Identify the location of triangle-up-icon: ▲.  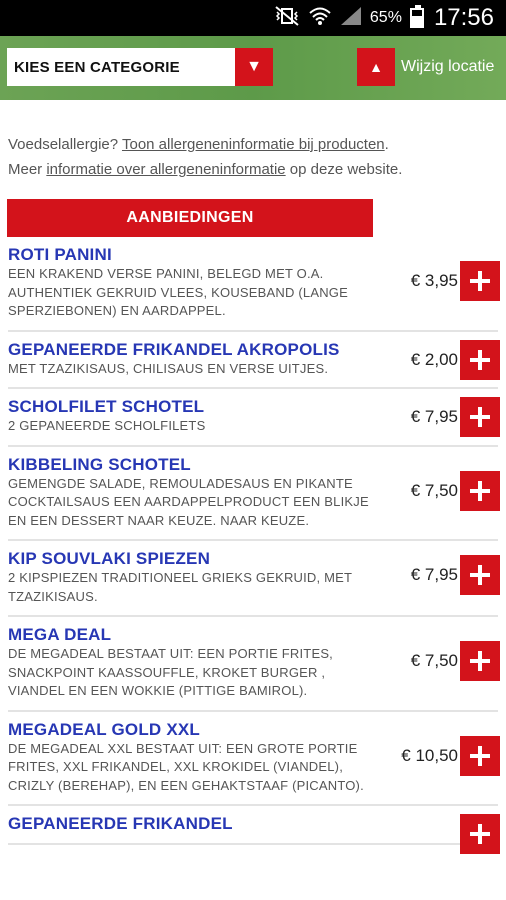
(376, 67).